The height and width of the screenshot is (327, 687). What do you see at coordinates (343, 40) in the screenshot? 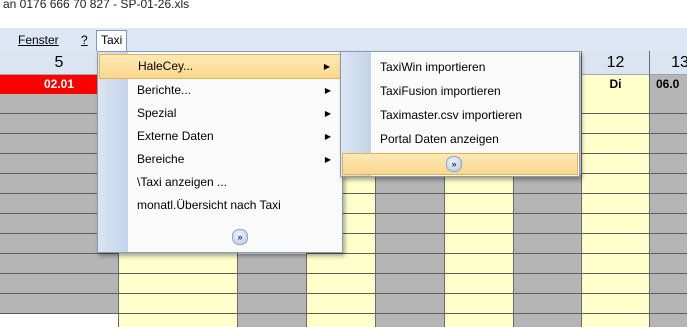
I see `menu-bar: Fenster ? Taxi` at bounding box center [343, 40].